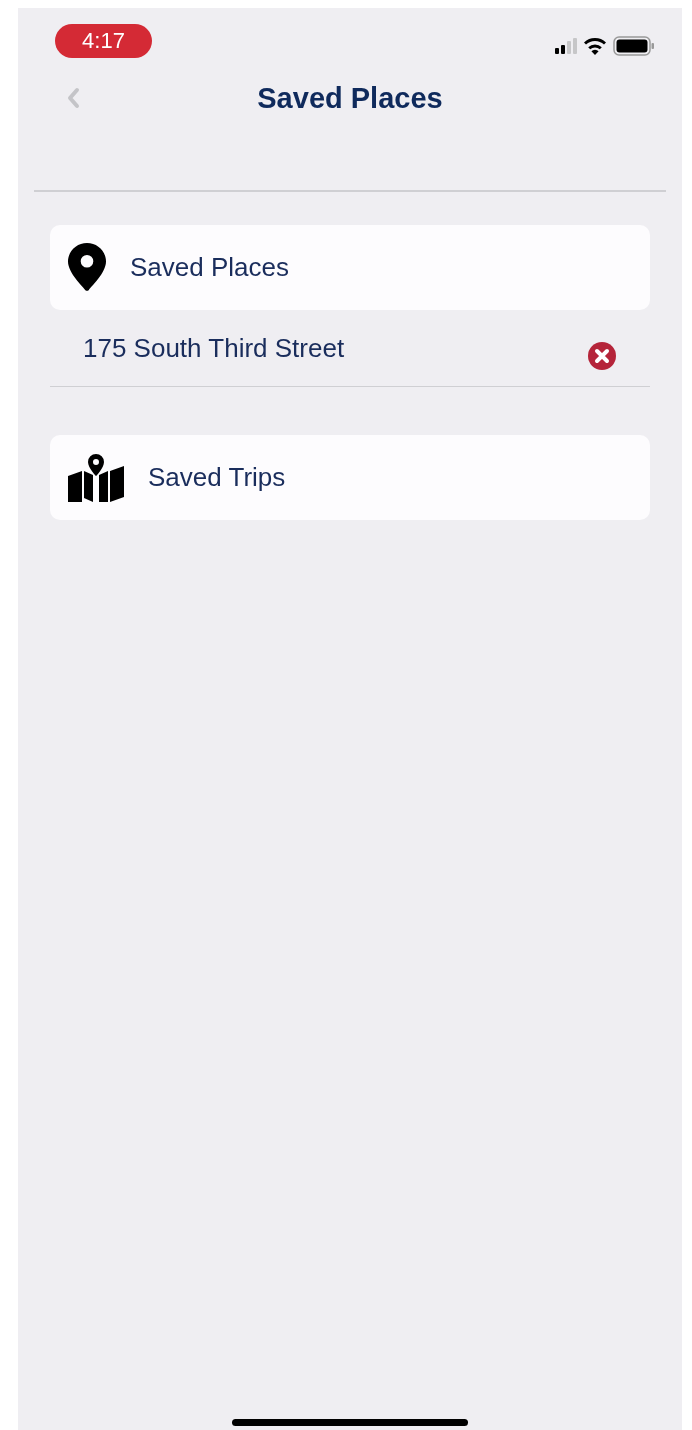 The width and height of the screenshot is (692, 1430). Describe the element at coordinates (634, 46) in the screenshot. I see `battery-icon` at that location.